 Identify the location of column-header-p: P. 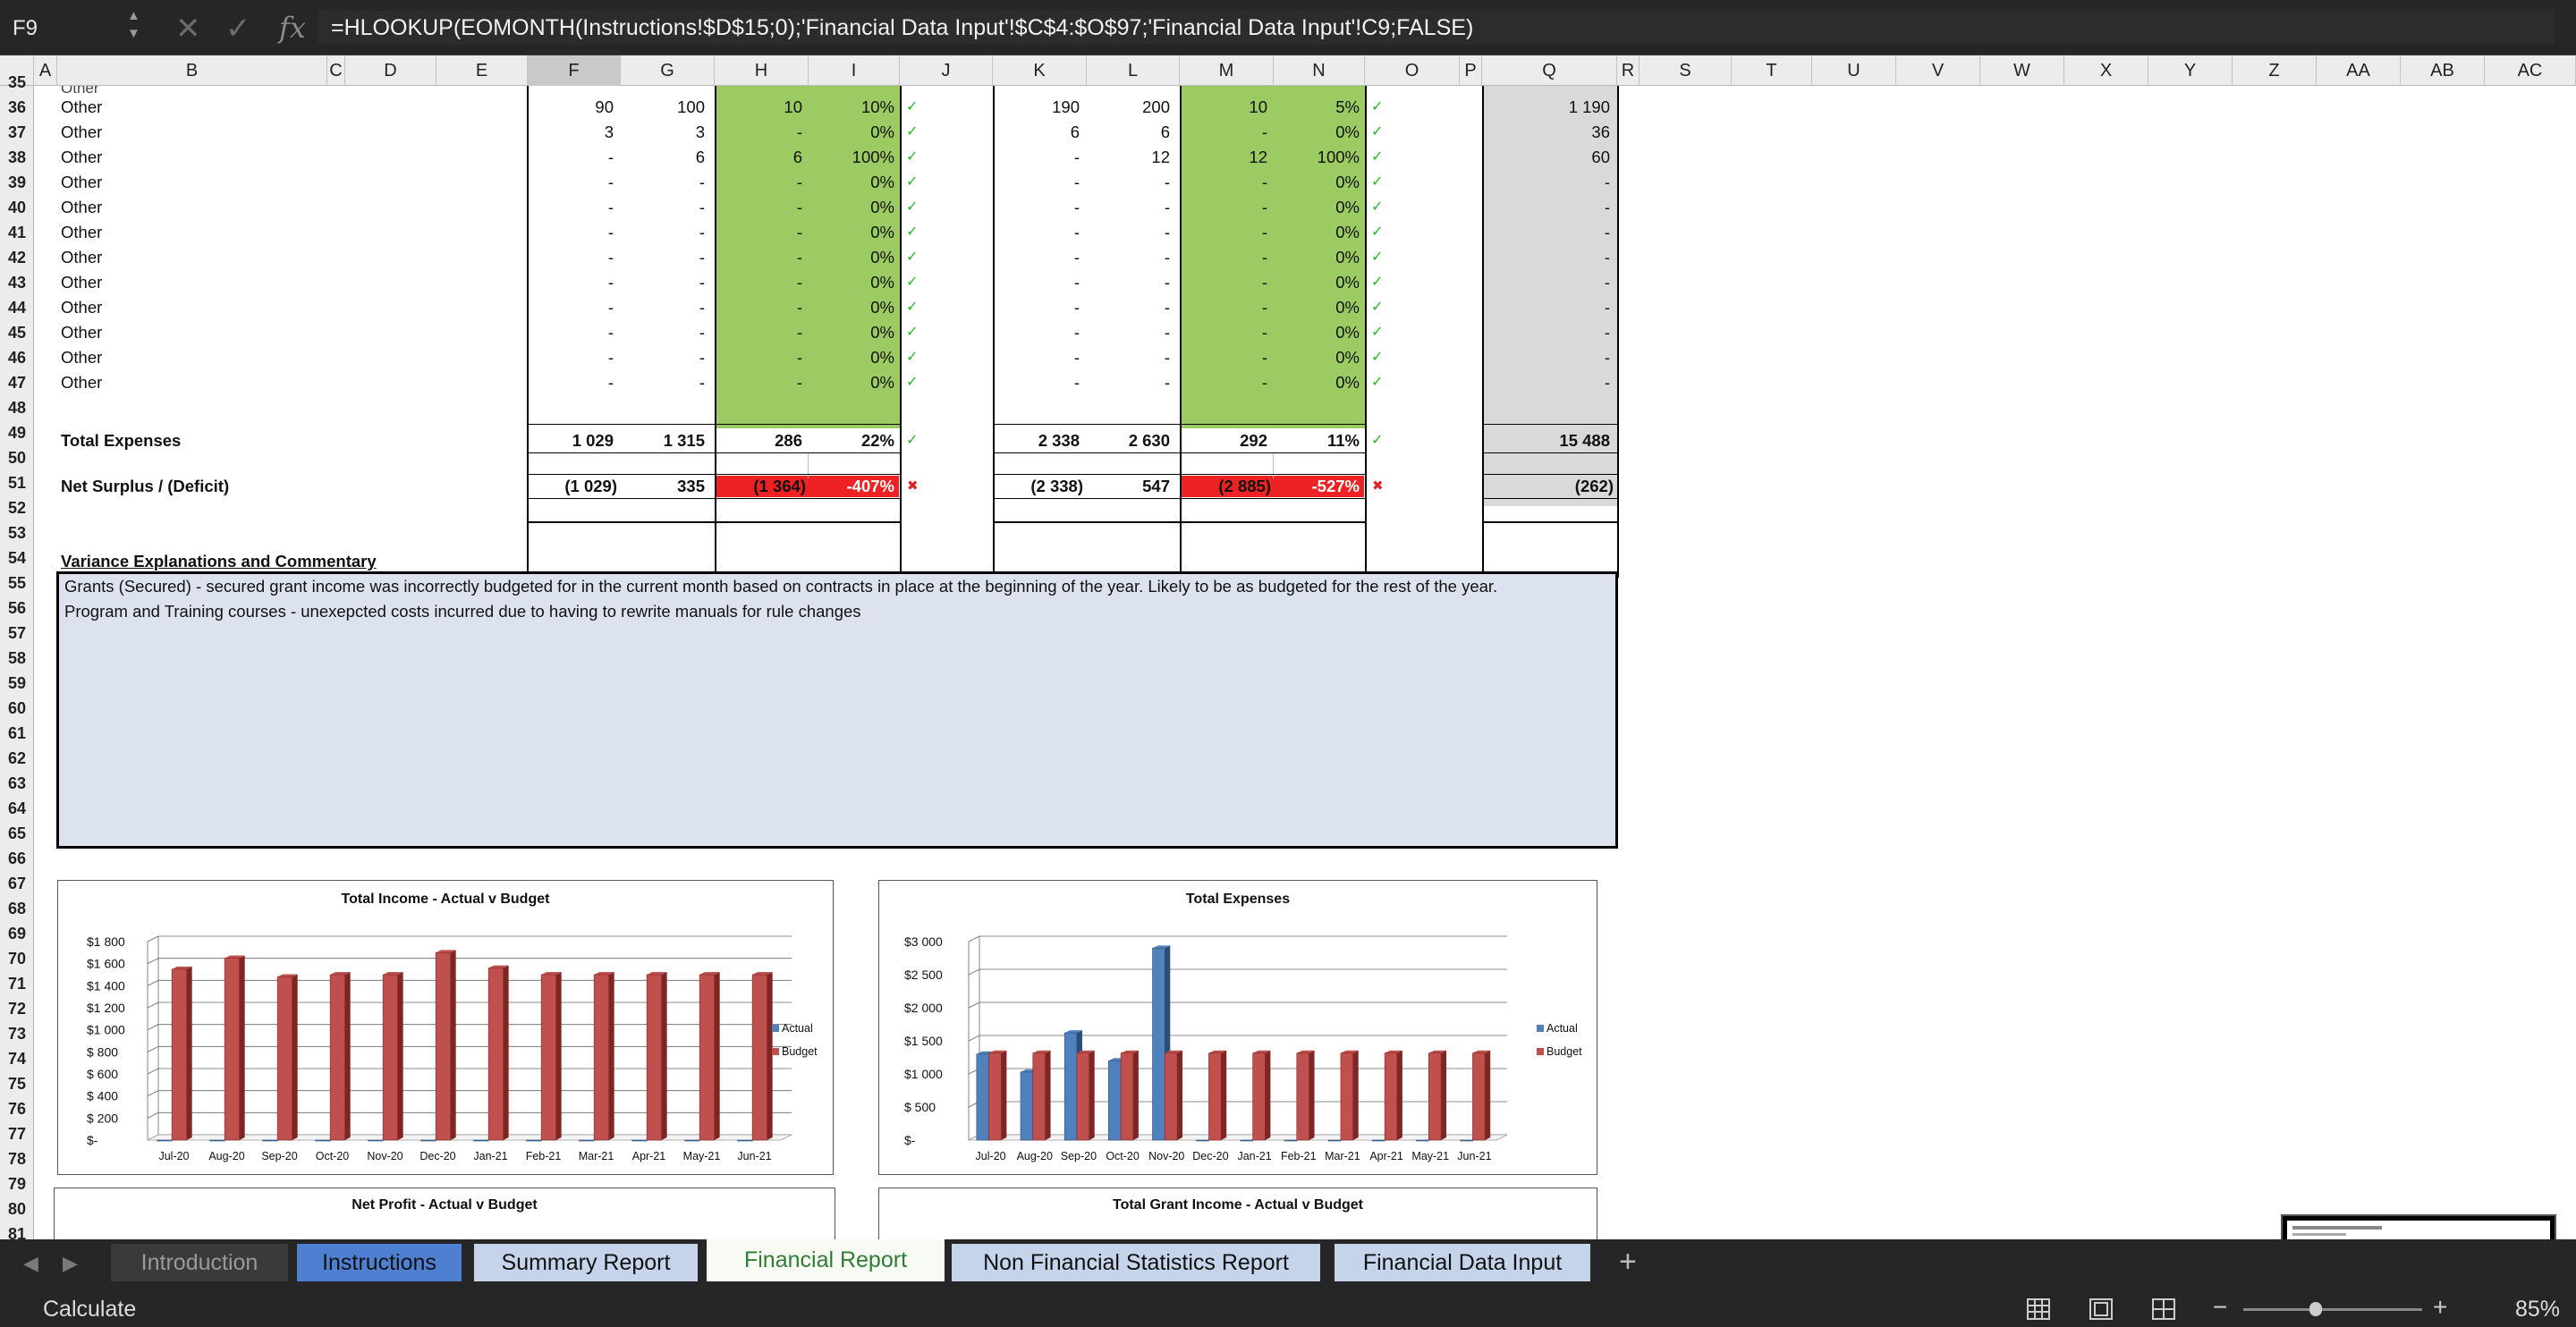
(1471, 70).